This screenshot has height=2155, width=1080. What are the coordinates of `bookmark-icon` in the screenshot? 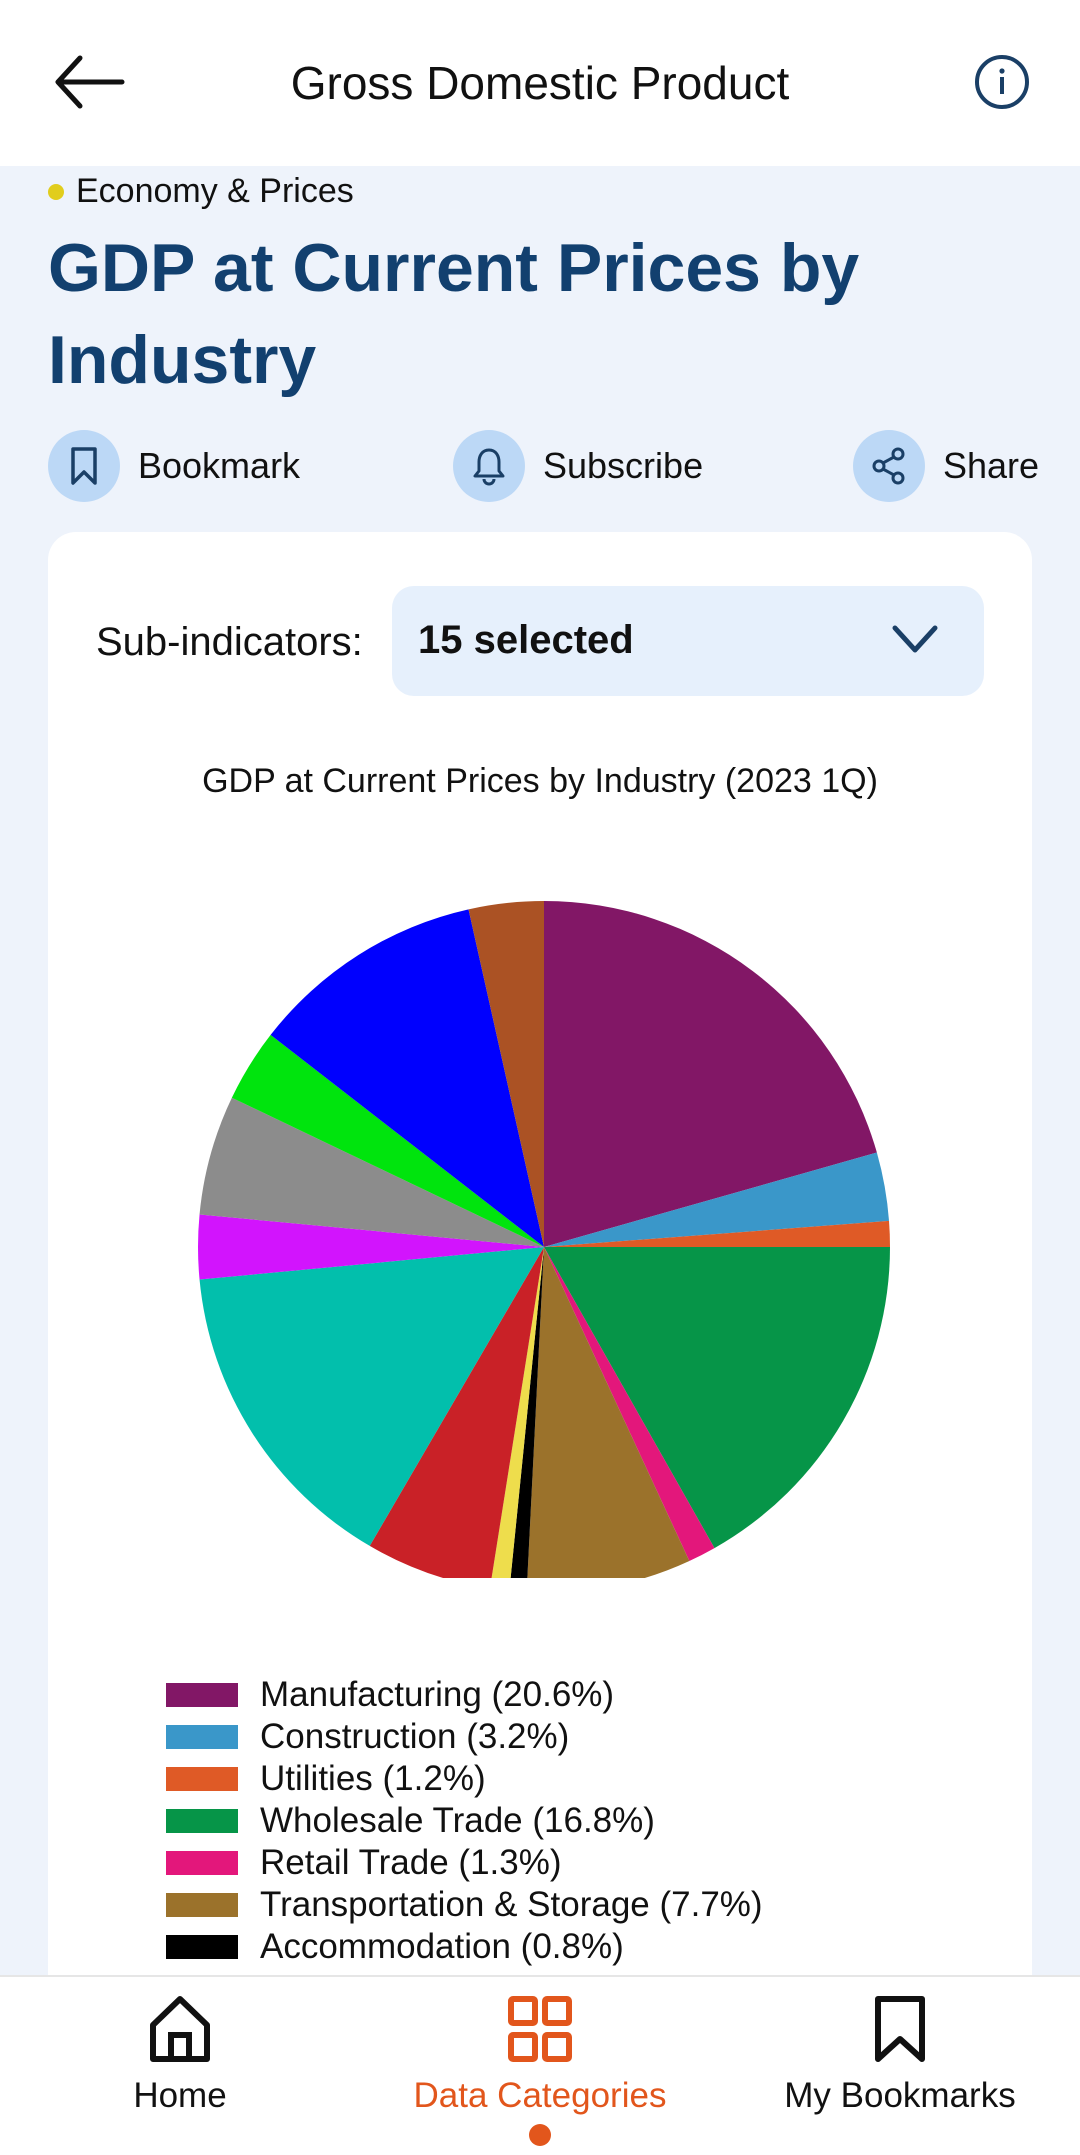 It's located at (84, 466).